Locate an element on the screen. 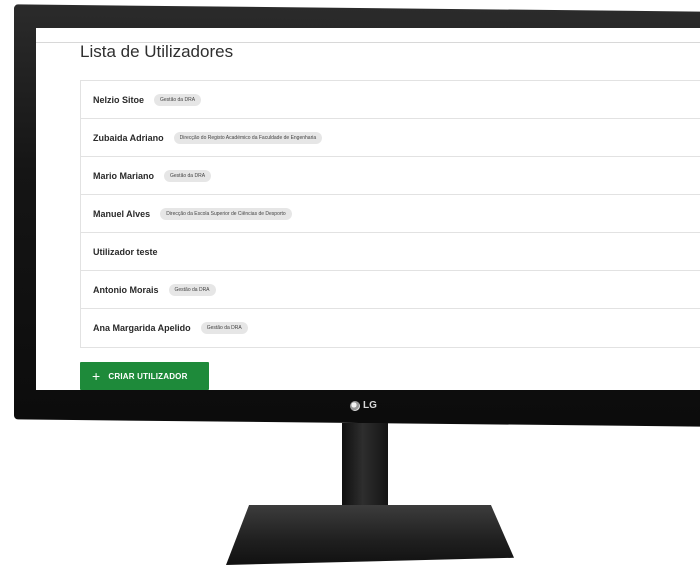 The image size is (700, 570). lg-logo-icon is located at coordinates (355, 405).